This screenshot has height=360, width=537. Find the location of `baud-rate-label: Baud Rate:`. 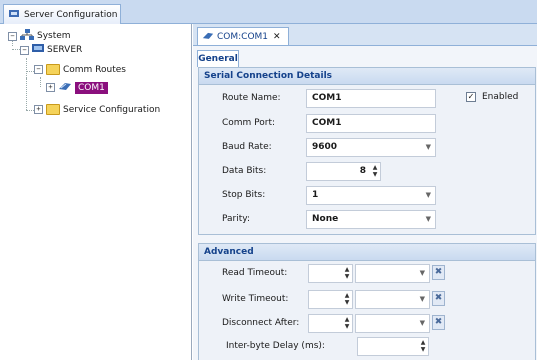

baud-rate-label: Baud Rate: is located at coordinates (247, 147).